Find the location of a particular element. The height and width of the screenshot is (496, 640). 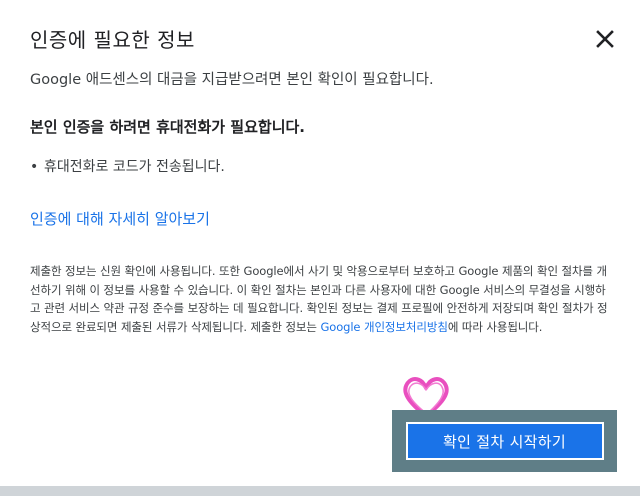

bottom-bar is located at coordinates (320, 491).